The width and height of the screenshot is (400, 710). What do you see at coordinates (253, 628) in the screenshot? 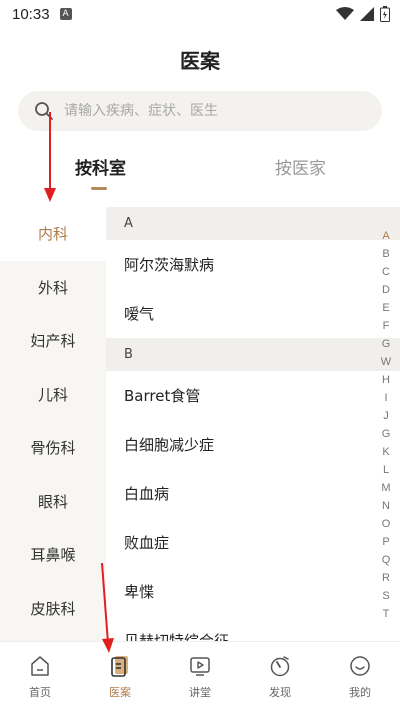
I see `disease-item: 贝赫切特综合征` at bounding box center [253, 628].